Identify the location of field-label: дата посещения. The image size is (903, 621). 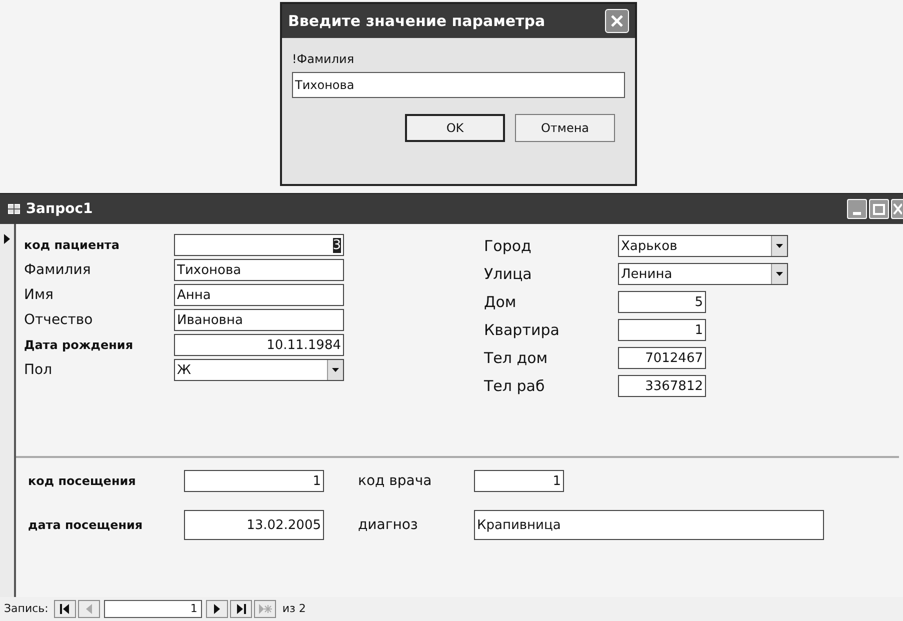
(86, 525).